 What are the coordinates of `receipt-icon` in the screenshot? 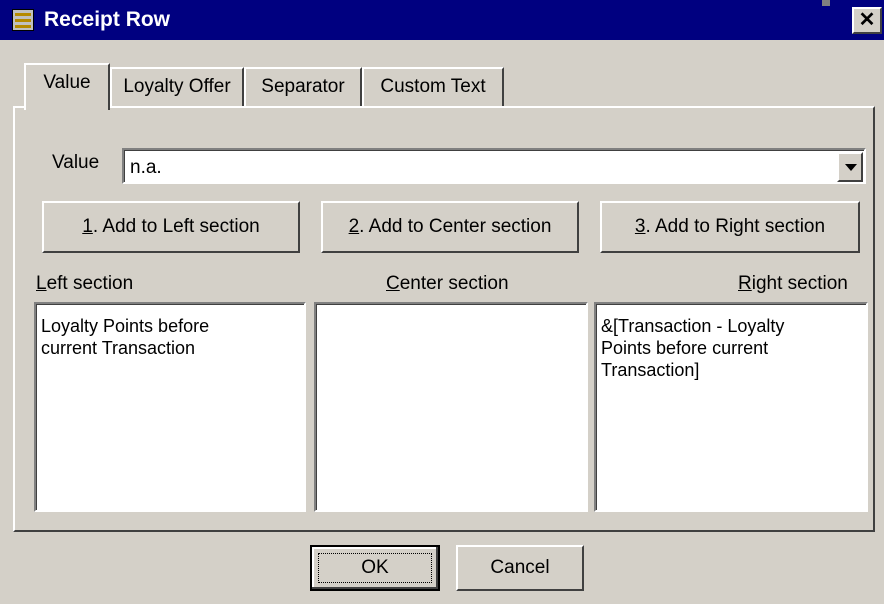 It's located at (23, 20).